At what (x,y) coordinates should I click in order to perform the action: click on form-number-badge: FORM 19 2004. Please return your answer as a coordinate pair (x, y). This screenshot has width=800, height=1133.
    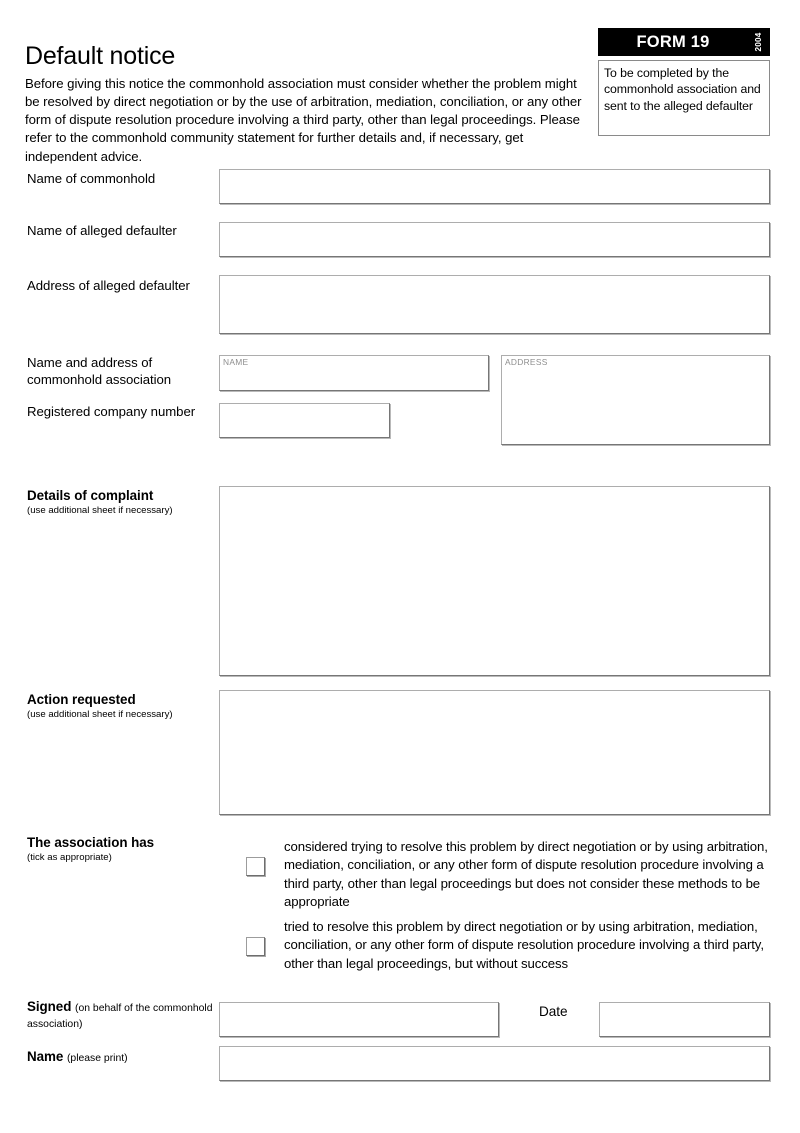
    Looking at the image, I should click on (684, 42).